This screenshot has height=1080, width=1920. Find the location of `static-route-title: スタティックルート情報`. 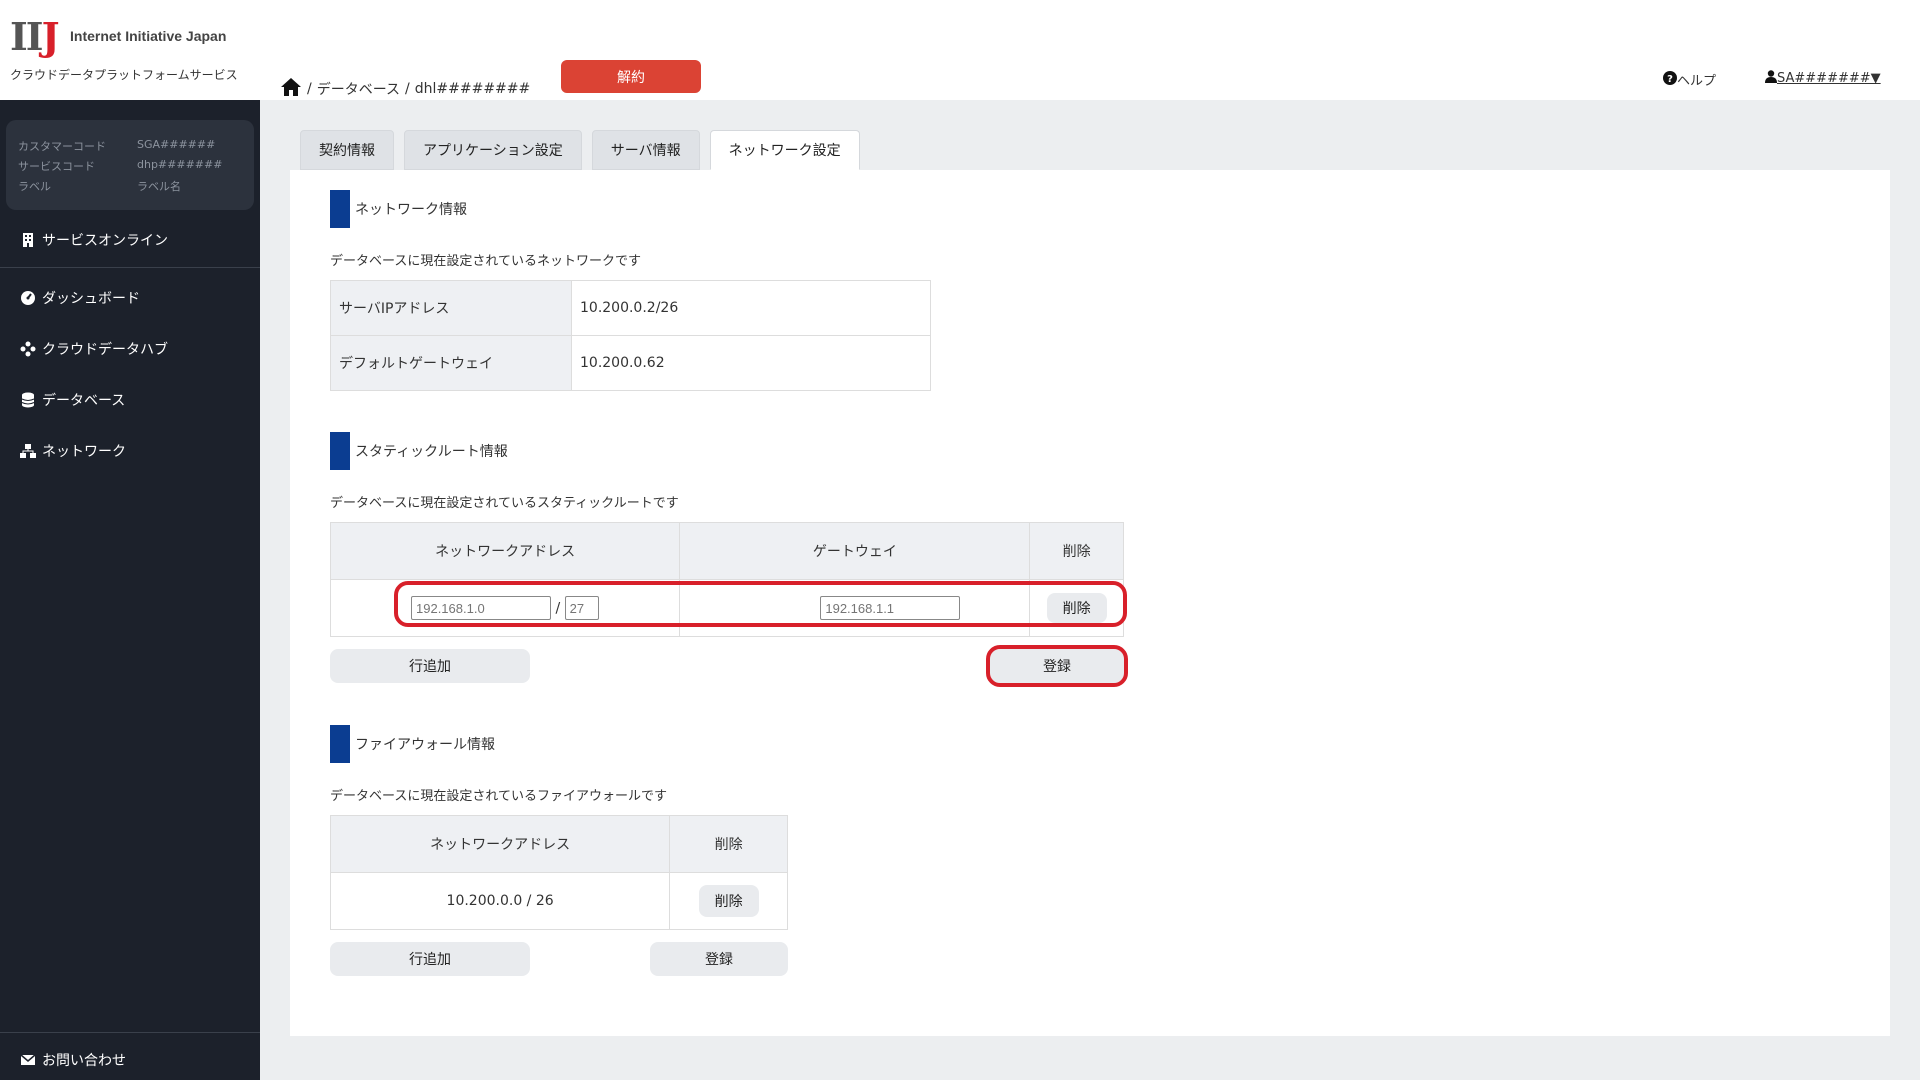

static-route-title: スタティックルート情報 is located at coordinates (419, 451).